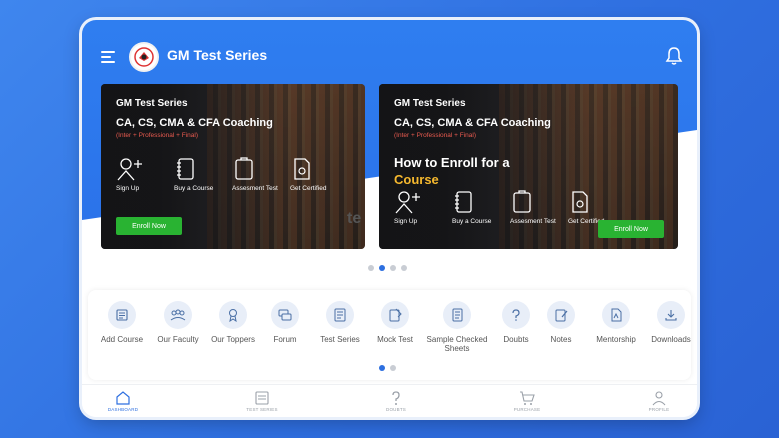 The image size is (779, 438). I want to click on profile-icon, so click(659, 398).